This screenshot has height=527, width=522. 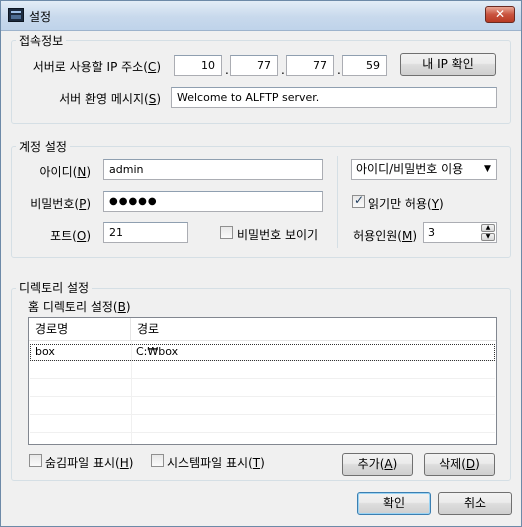 I want to click on check-my-ip-button: 내 IP 확인, so click(x=448, y=64).